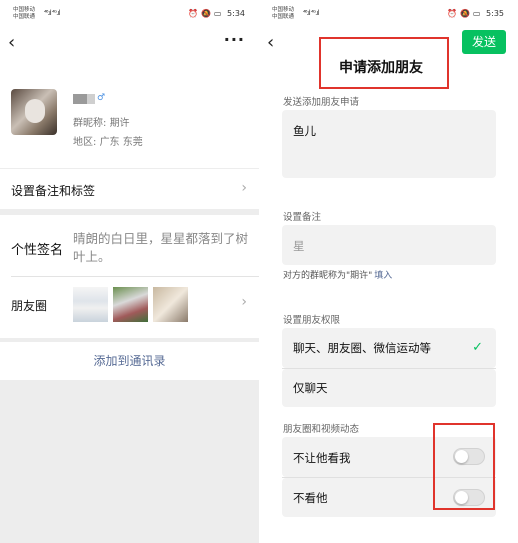  What do you see at coordinates (119, 123) in the screenshot?
I see `nickname-value: 期许` at bounding box center [119, 123].